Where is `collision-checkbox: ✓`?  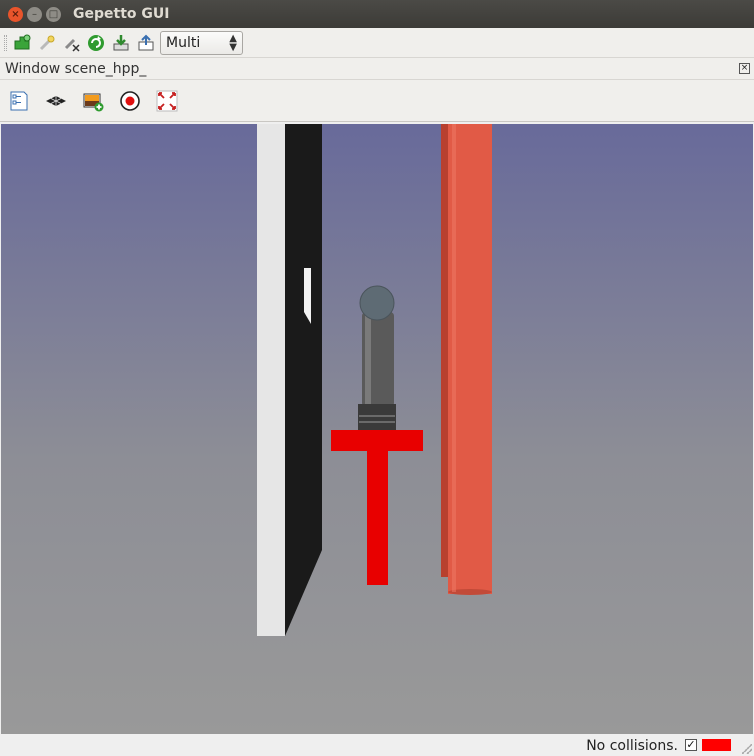 collision-checkbox: ✓ is located at coordinates (691, 745).